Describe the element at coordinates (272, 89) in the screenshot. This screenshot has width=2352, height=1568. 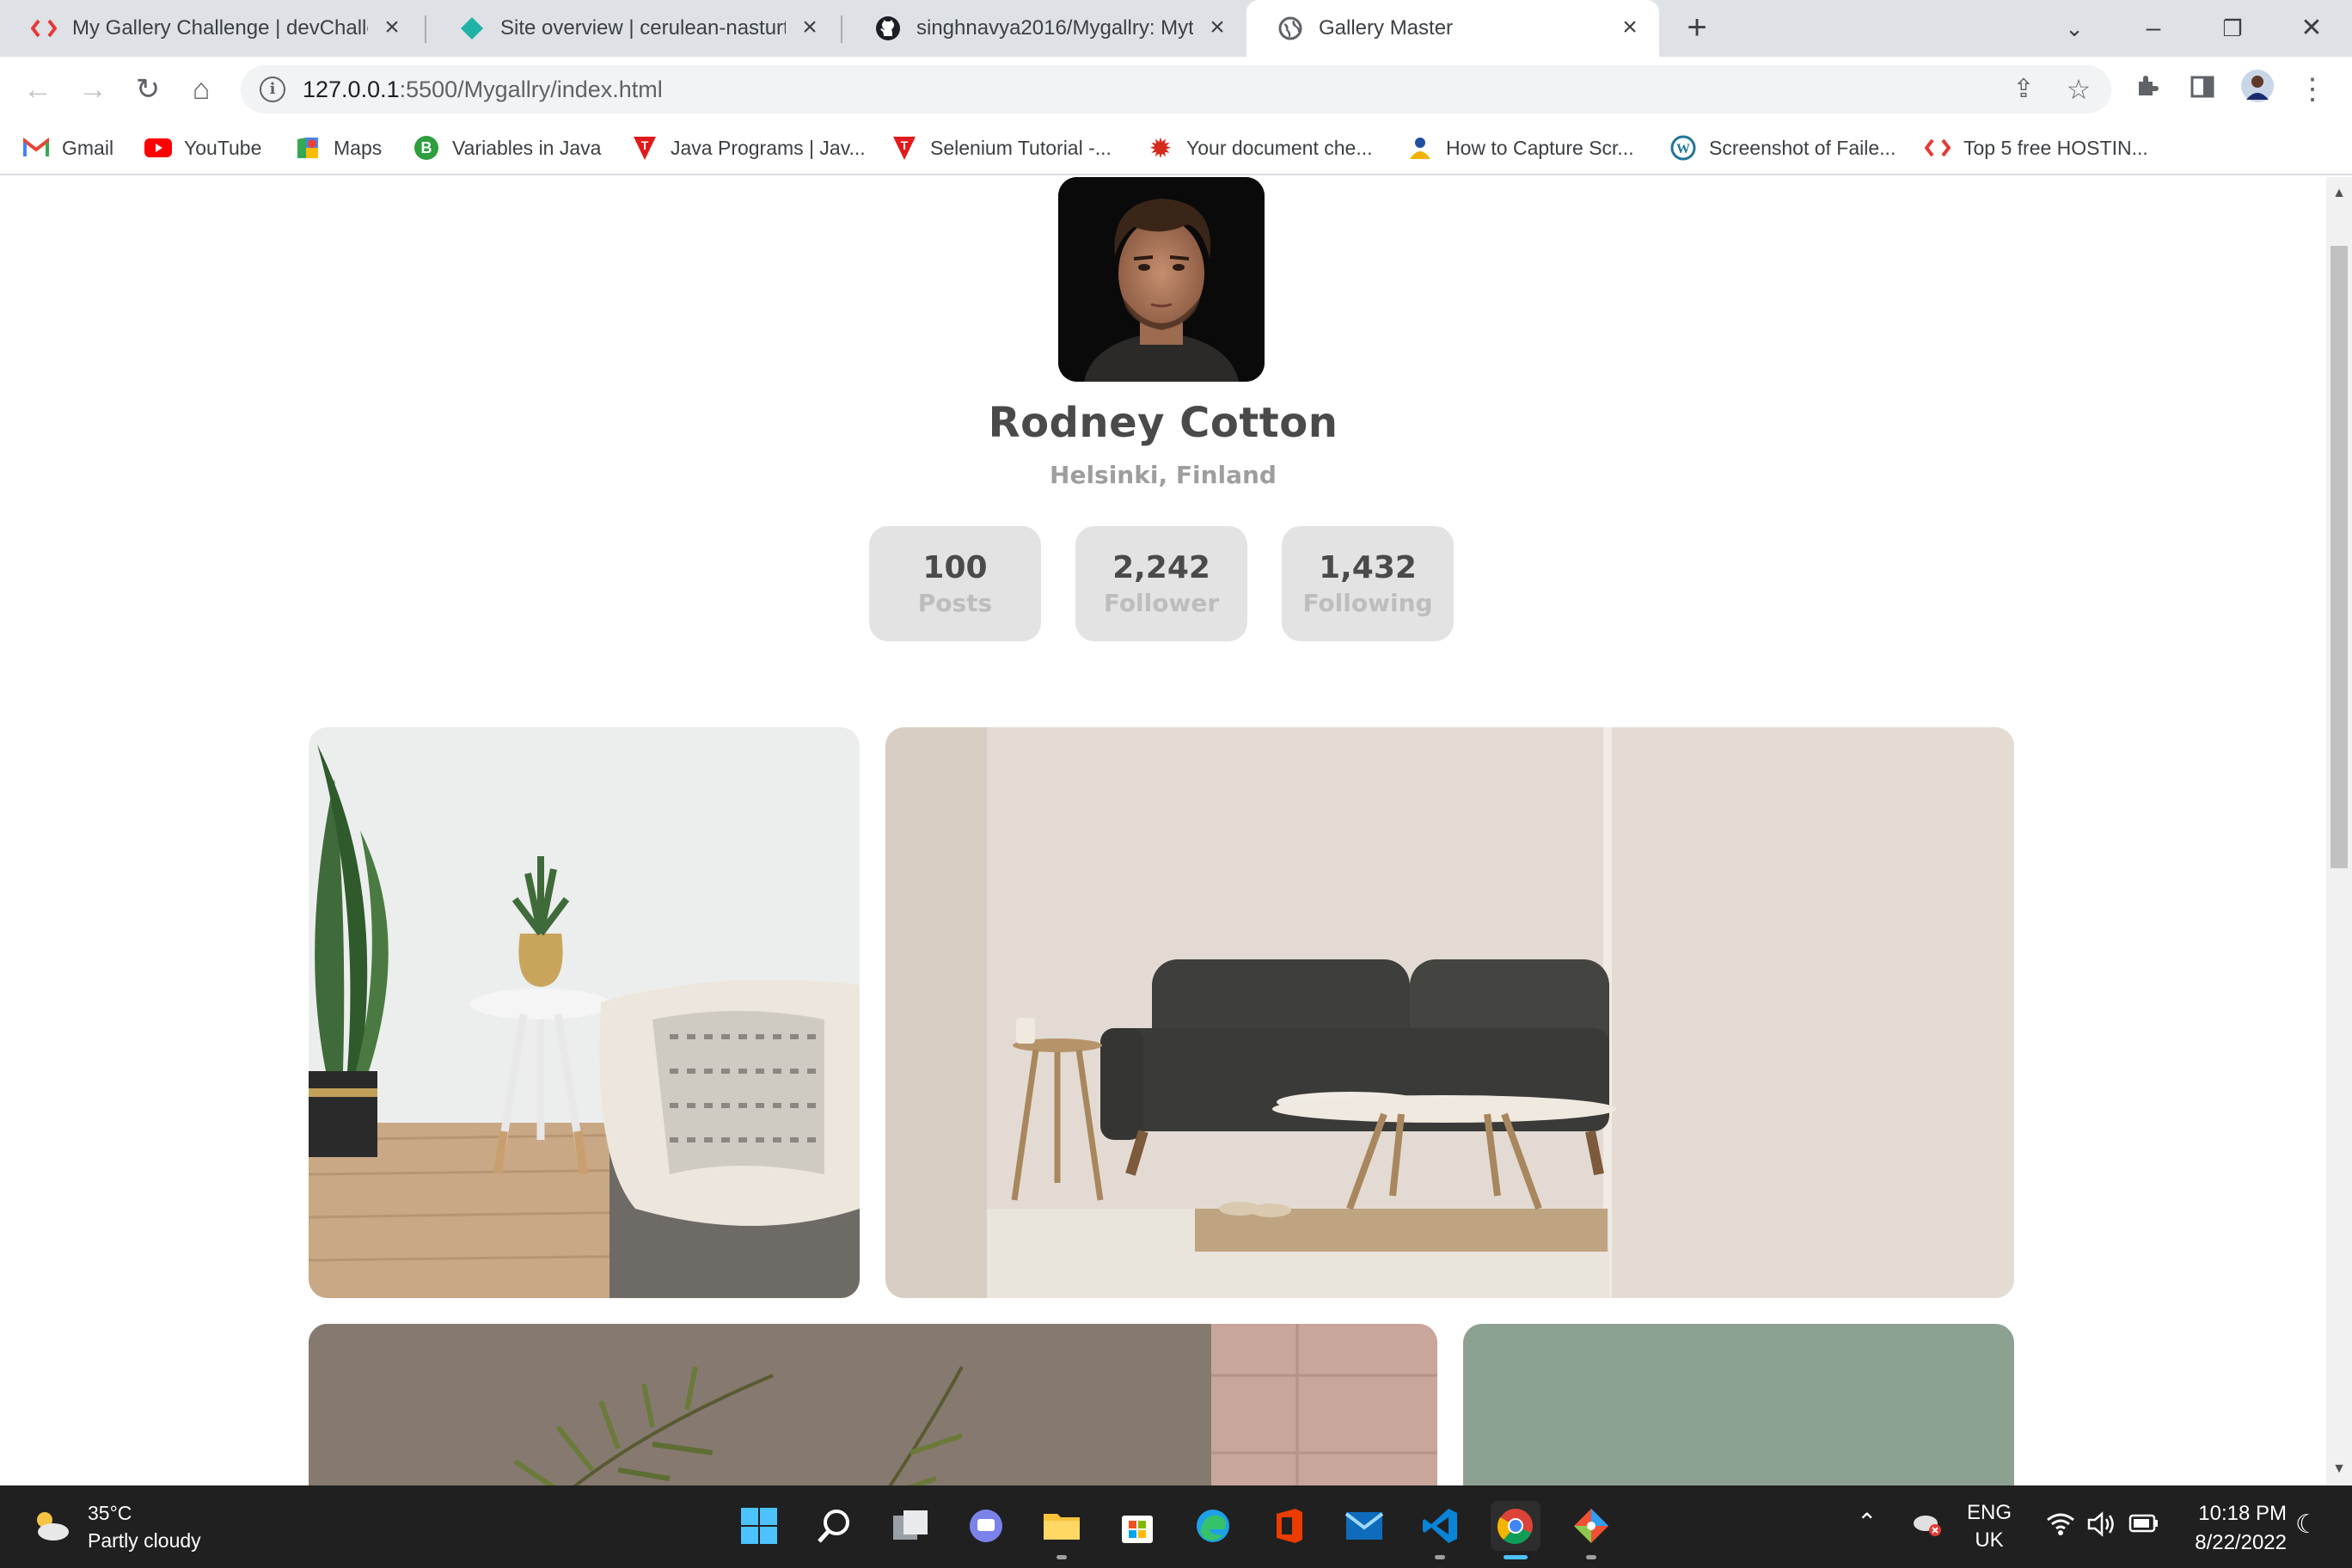
I see `site-info-icon: i` at that location.